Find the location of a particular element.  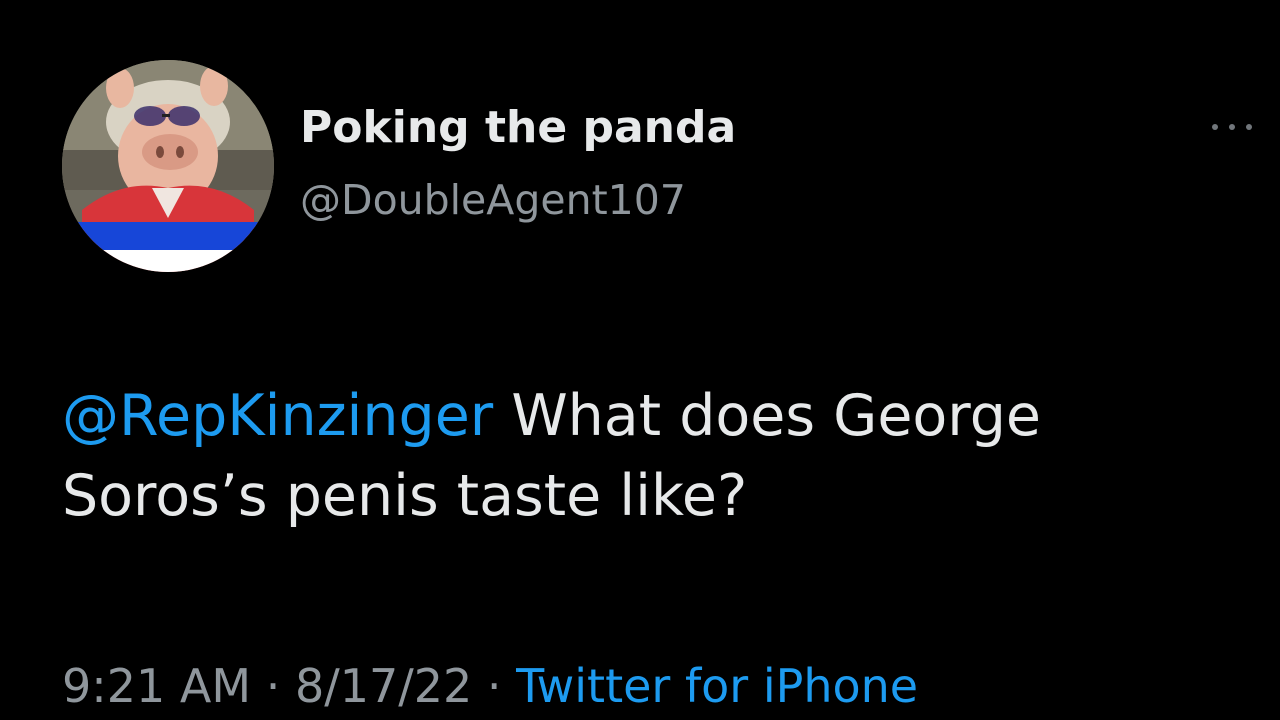

tweet-source-link: Twitter for iPhone is located at coordinates (717, 686).